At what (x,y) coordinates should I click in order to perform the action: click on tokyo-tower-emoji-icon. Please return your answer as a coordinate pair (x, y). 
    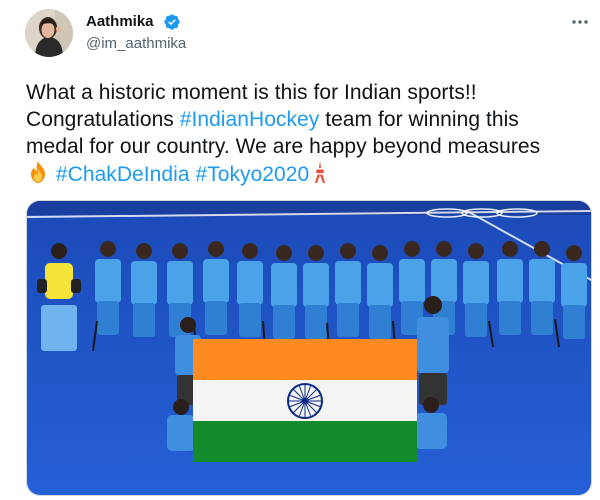
    Looking at the image, I should click on (320, 175).